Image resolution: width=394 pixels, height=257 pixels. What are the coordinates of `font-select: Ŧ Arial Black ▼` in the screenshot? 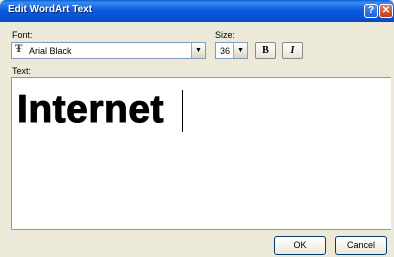 It's located at (108, 50).